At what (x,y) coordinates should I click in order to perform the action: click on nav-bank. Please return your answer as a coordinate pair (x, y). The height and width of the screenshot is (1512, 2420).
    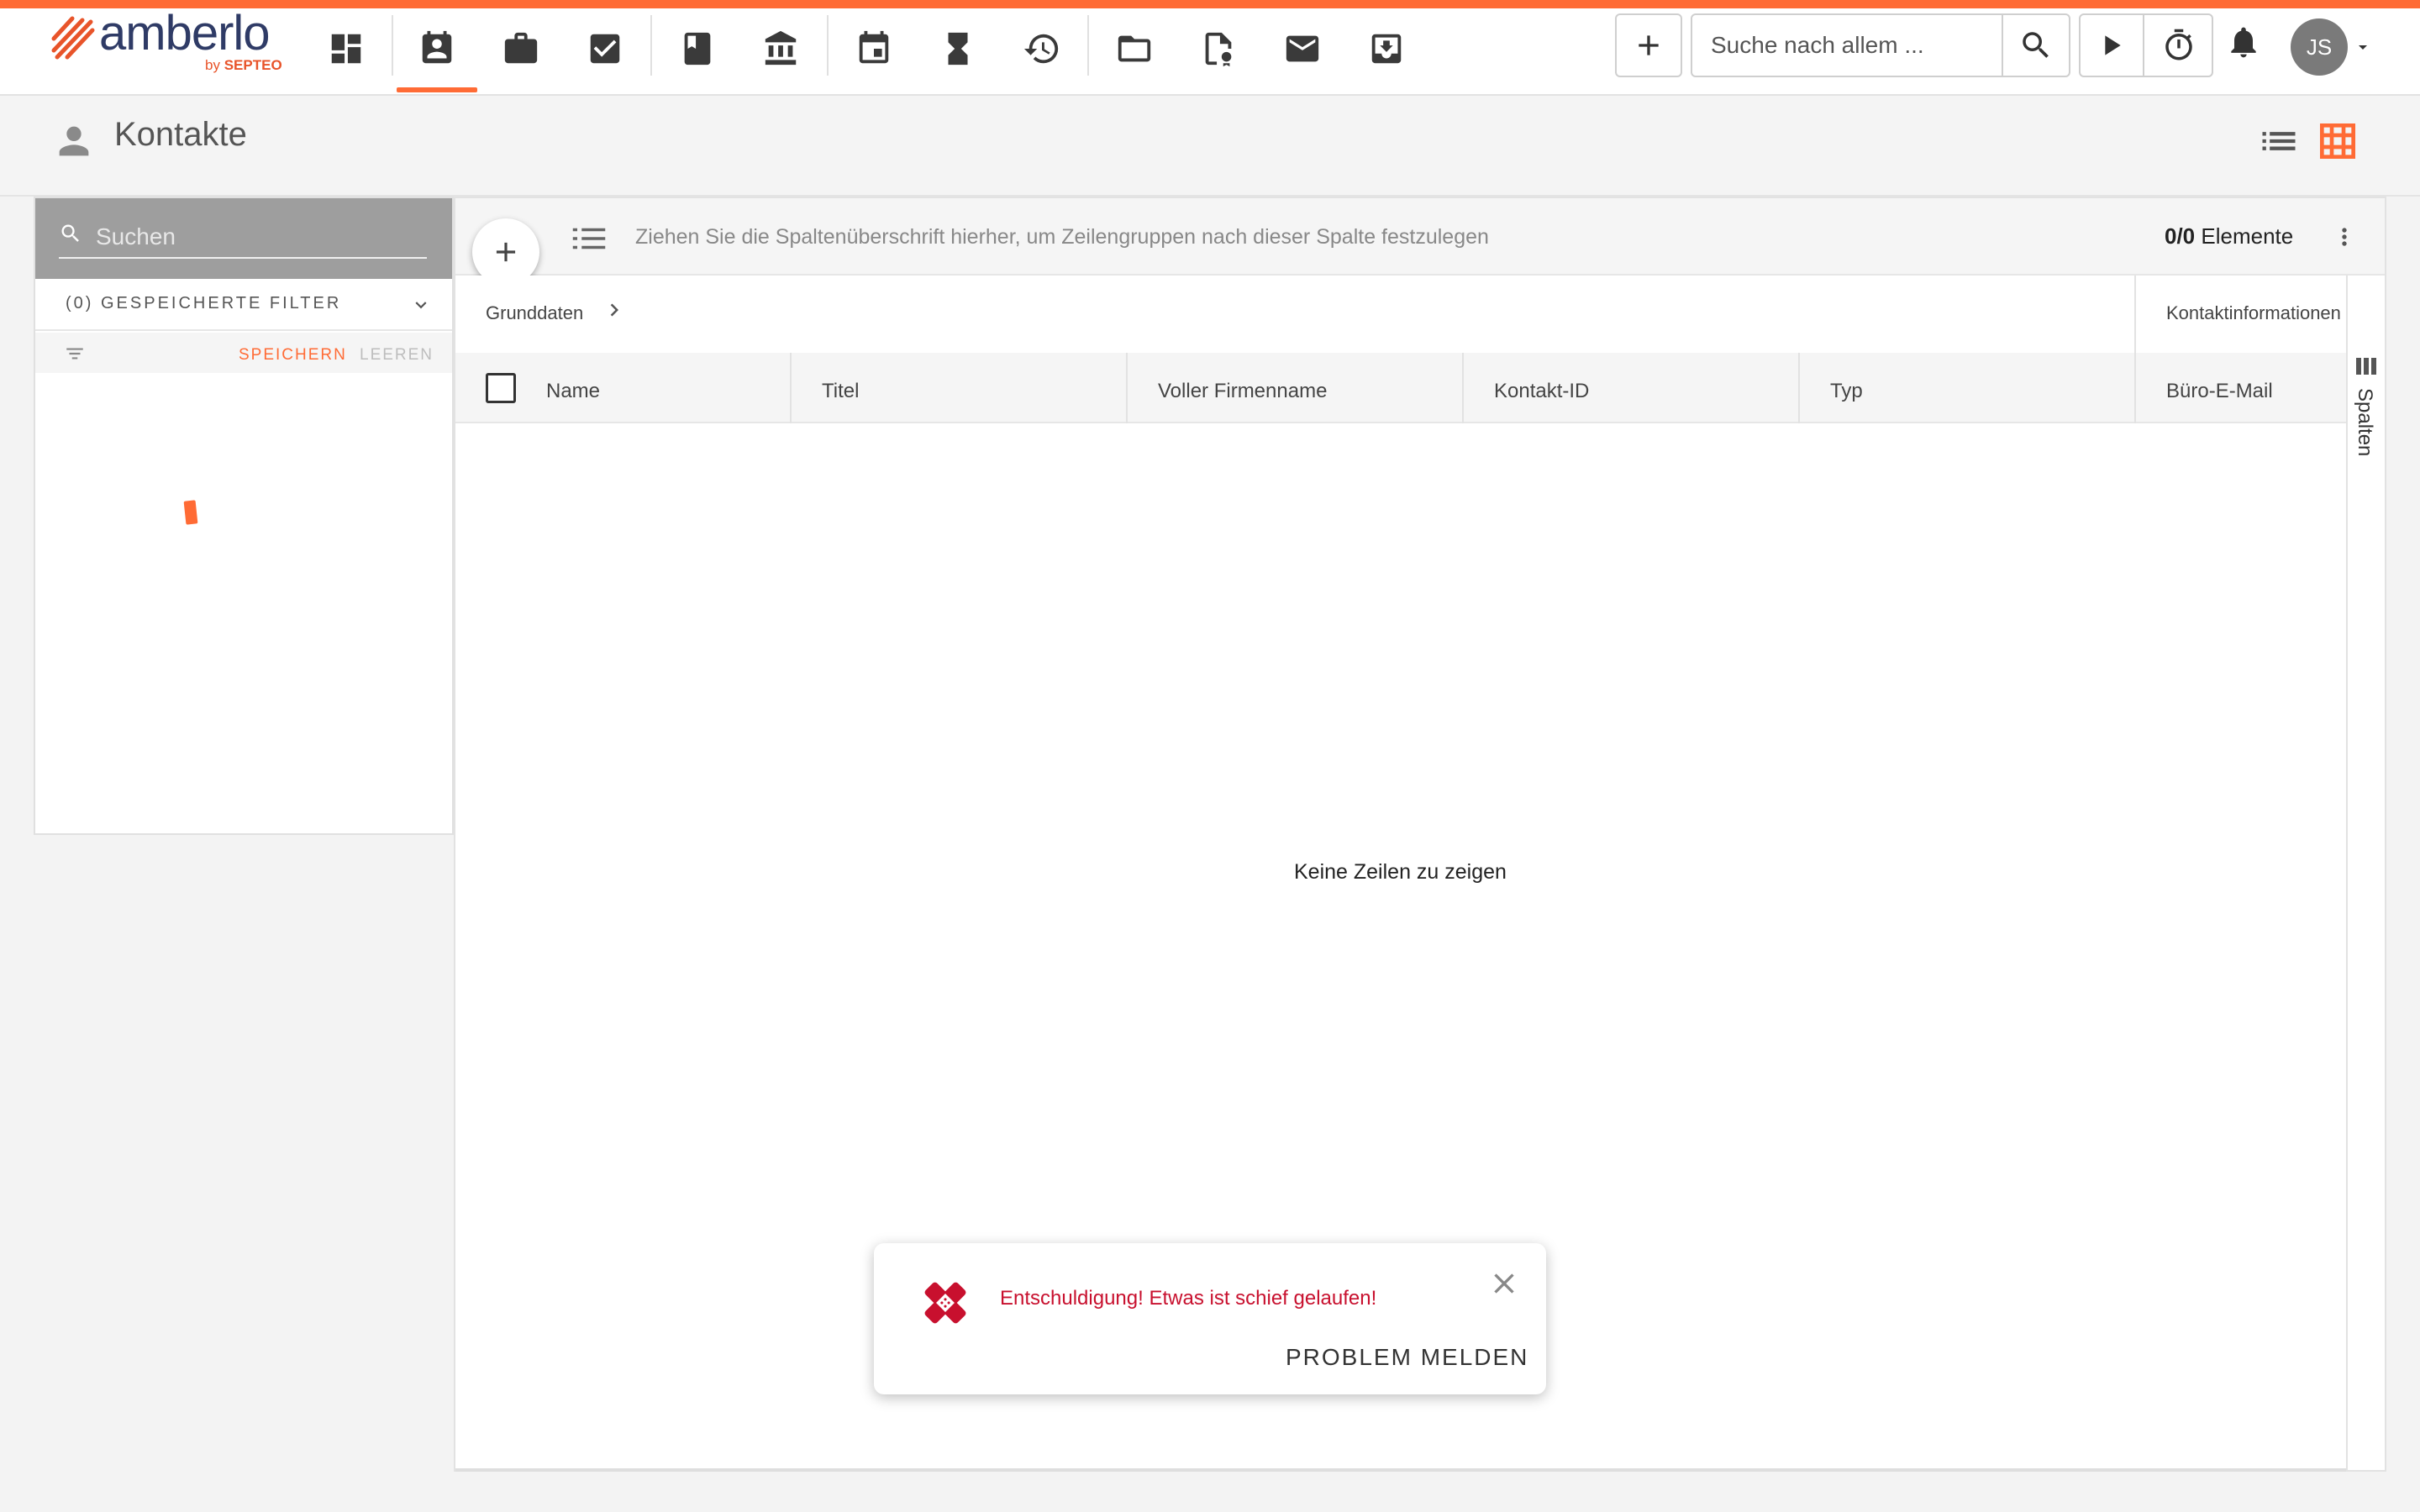
    Looking at the image, I should click on (781, 48).